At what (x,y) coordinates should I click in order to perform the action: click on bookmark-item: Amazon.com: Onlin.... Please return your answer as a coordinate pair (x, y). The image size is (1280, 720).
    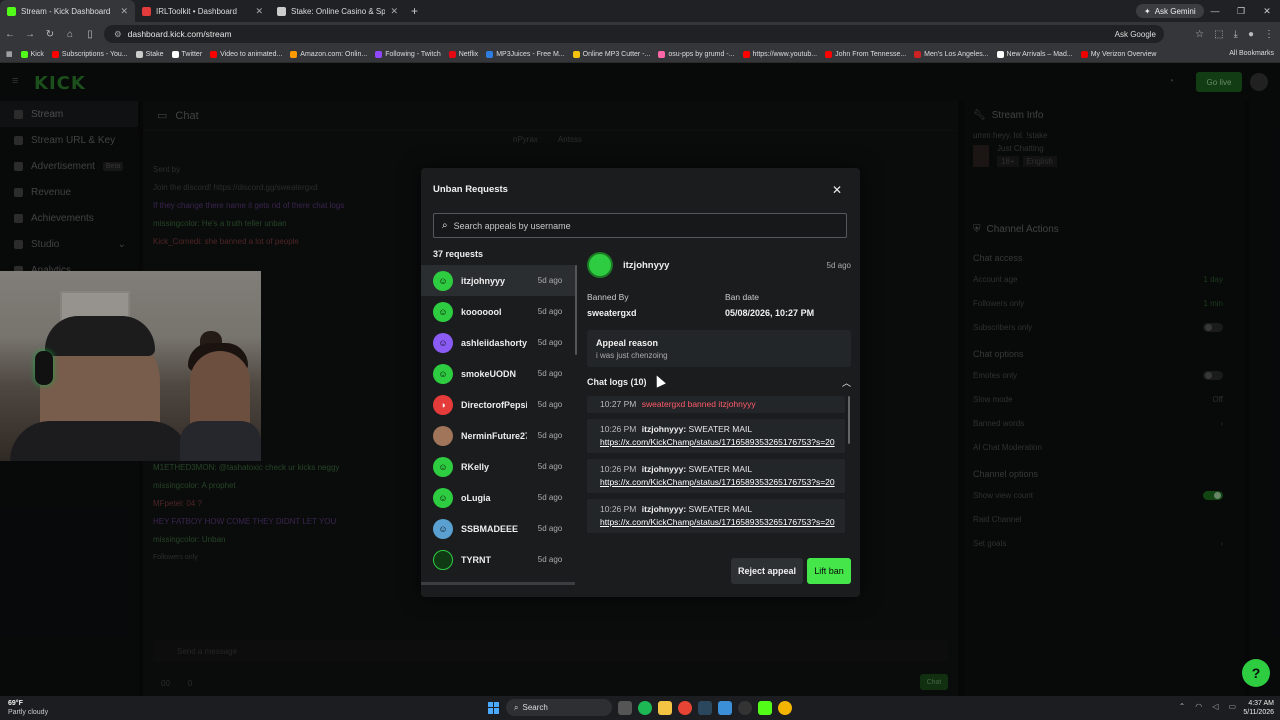
    Looking at the image, I should click on (329, 54).